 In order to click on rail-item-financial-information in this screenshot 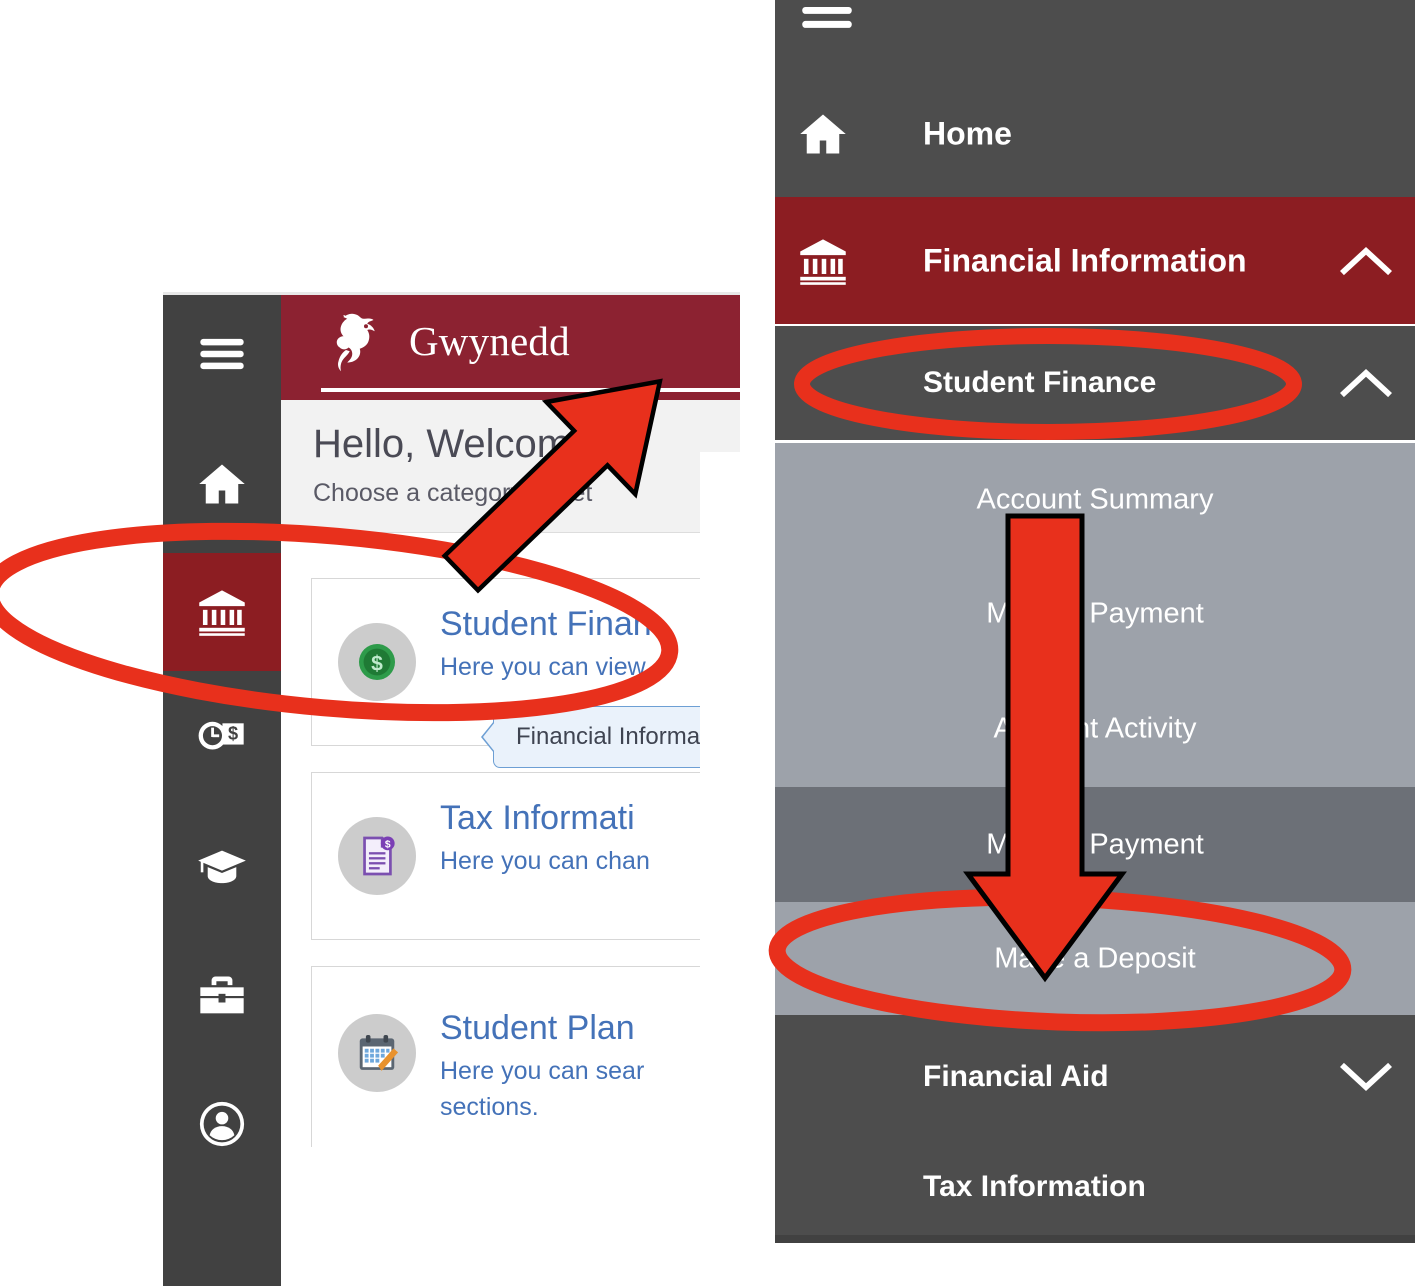, I will do `click(222, 612)`.